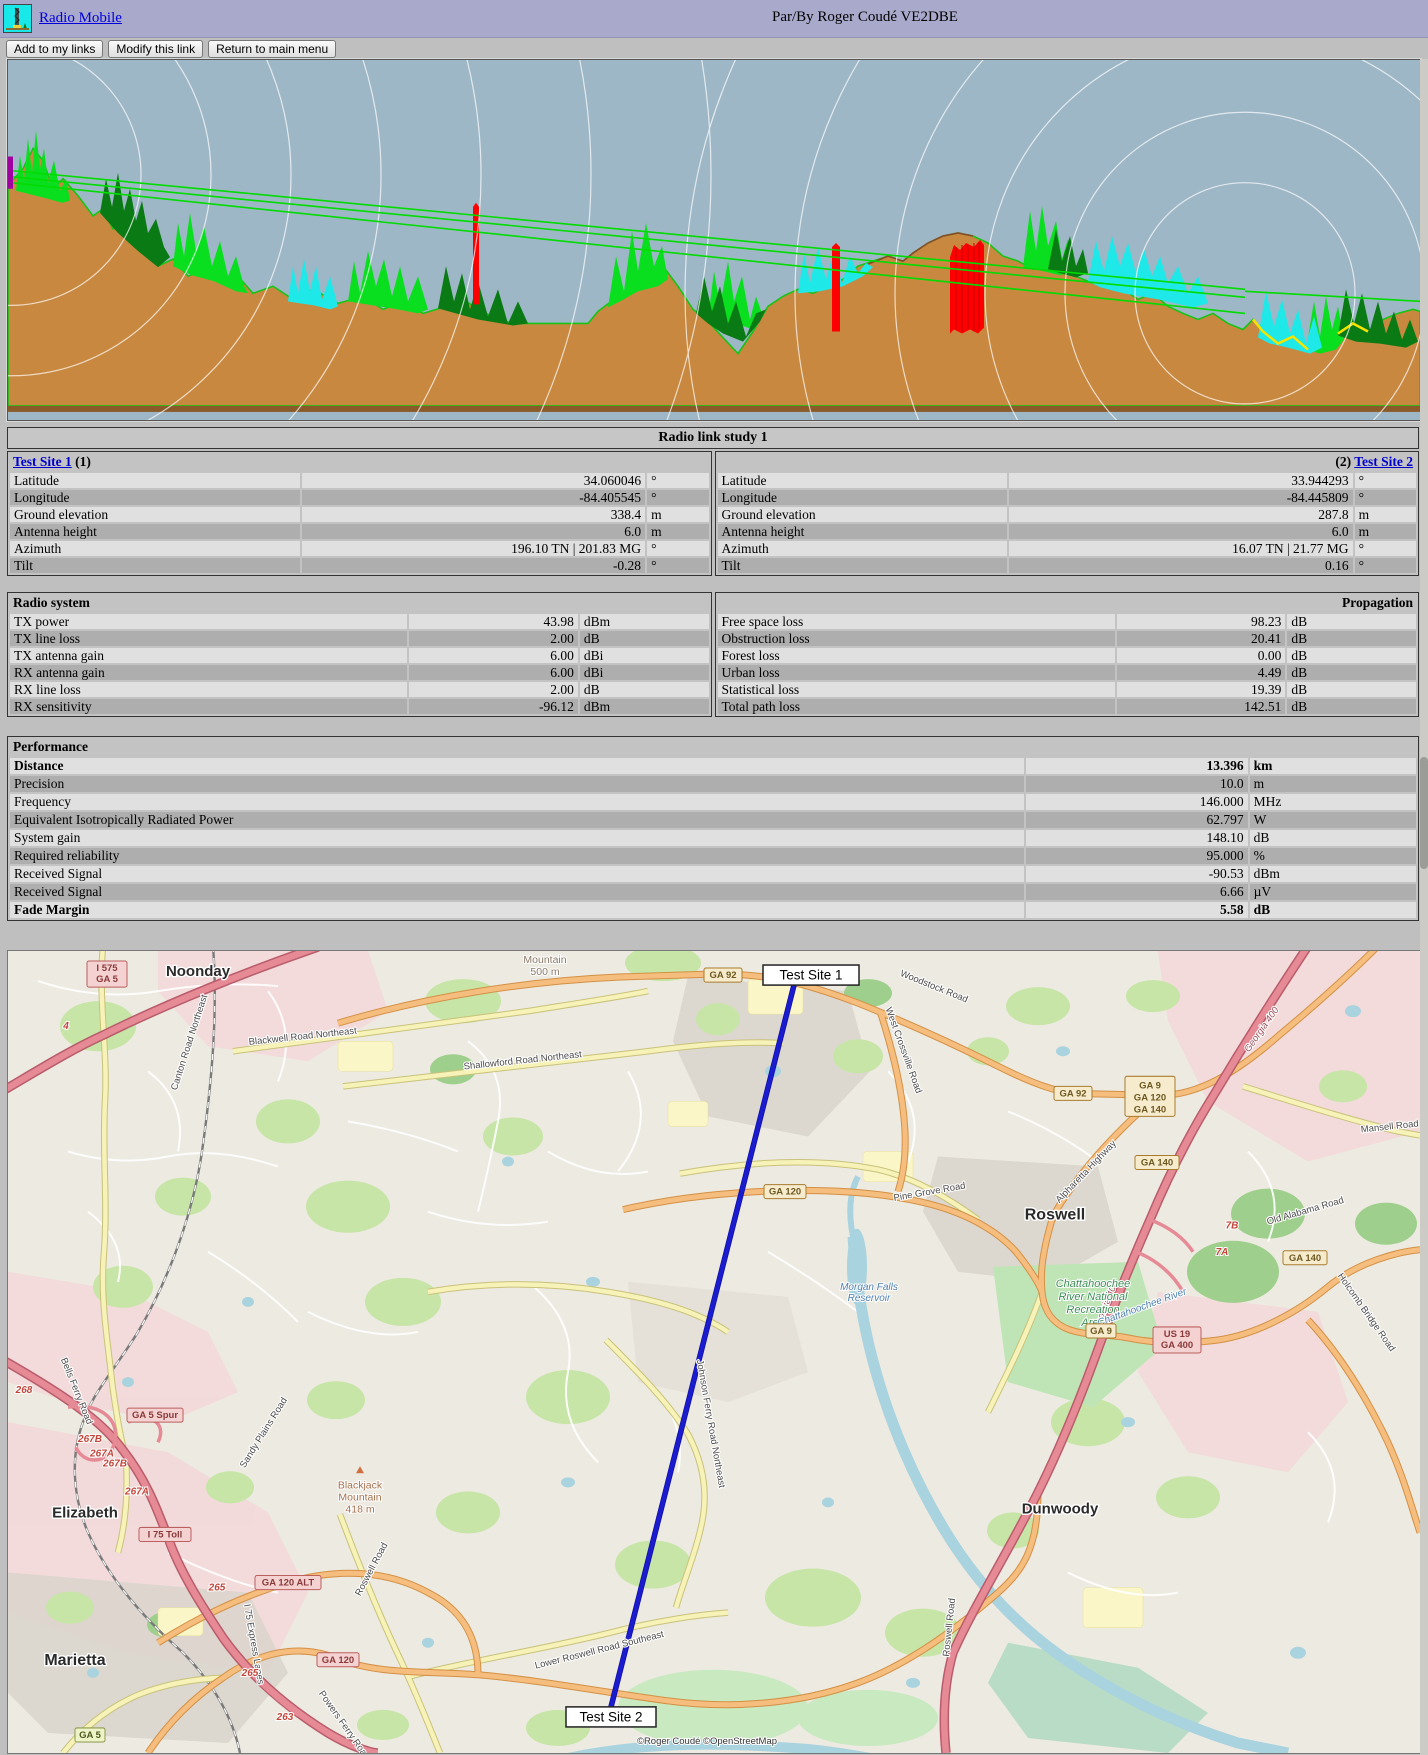 The image size is (1428, 1755). Describe the element at coordinates (1332, 874) in the screenshot. I see `row-unit: dBm` at that location.